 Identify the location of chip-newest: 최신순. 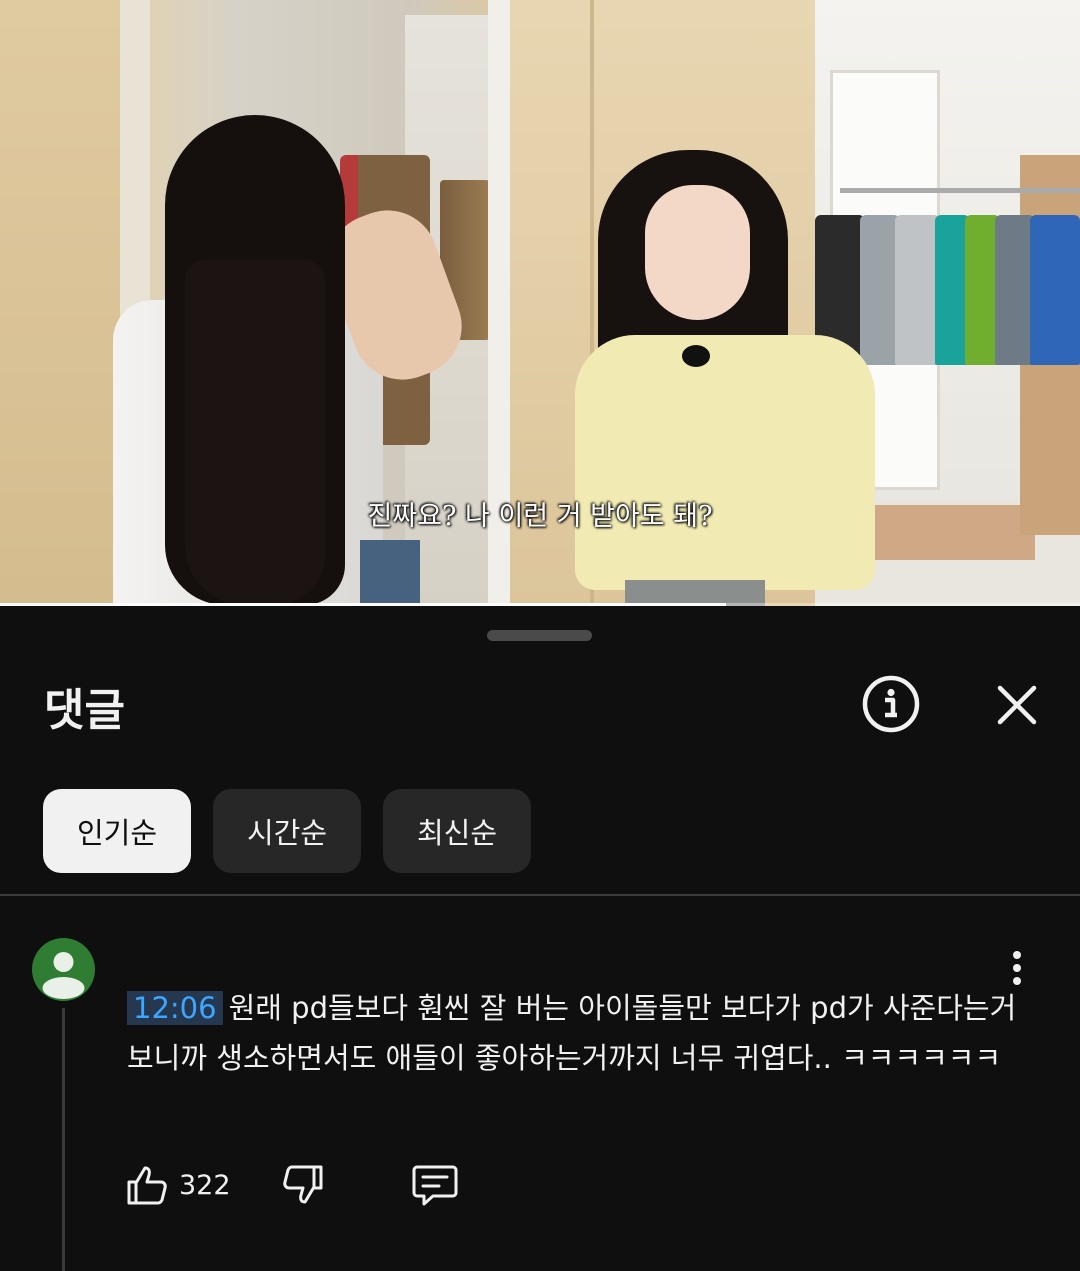
(457, 831).